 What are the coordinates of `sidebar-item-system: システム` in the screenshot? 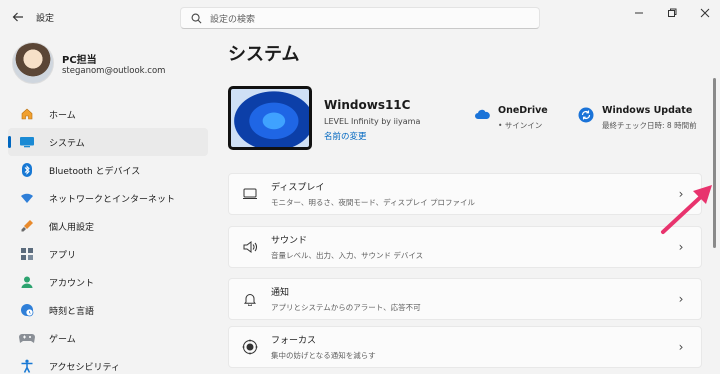 It's located at (108, 142).